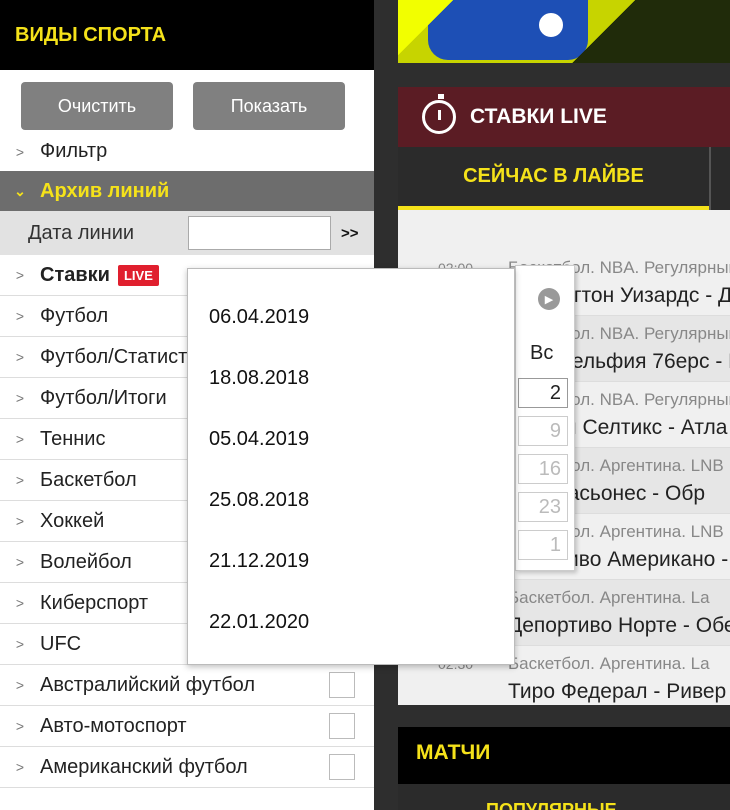 This screenshot has height=810, width=730. I want to click on next-month-icon: ▶, so click(549, 299).